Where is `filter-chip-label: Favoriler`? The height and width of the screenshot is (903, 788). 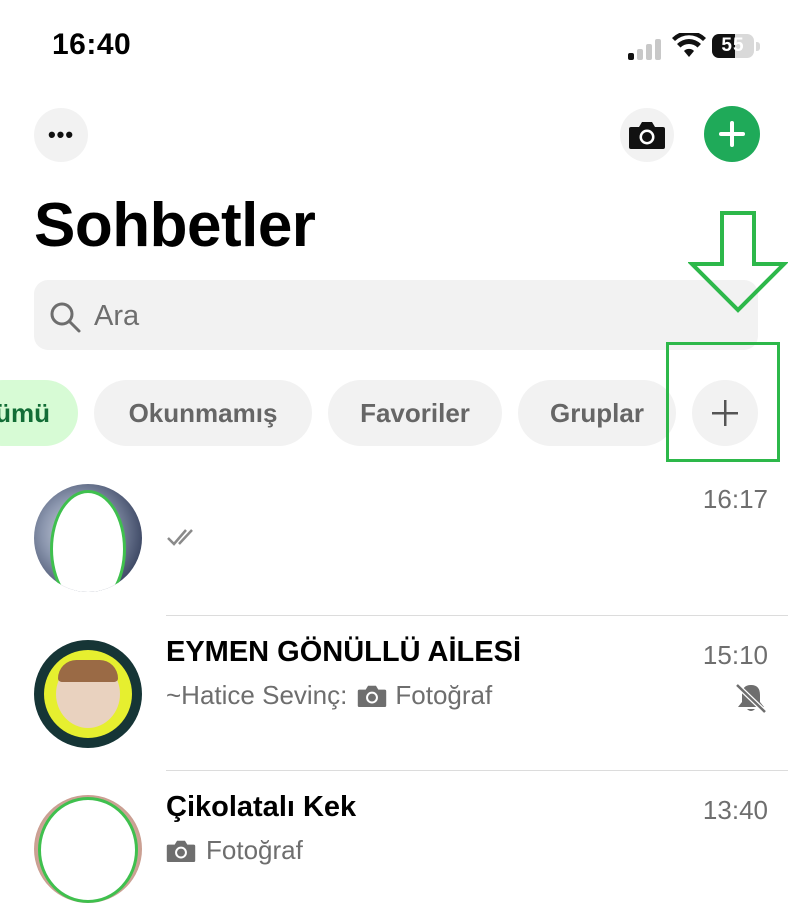 filter-chip-label: Favoriler is located at coordinates (415, 412).